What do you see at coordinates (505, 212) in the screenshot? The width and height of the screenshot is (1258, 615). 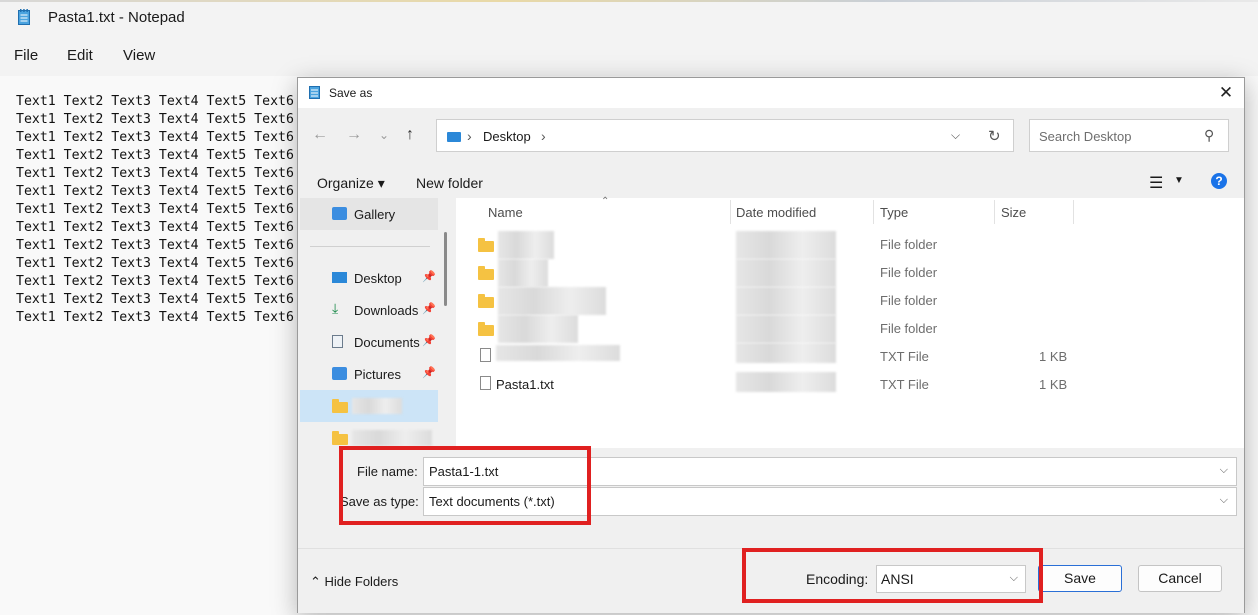 I see `column-header-name: Name` at bounding box center [505, 212].